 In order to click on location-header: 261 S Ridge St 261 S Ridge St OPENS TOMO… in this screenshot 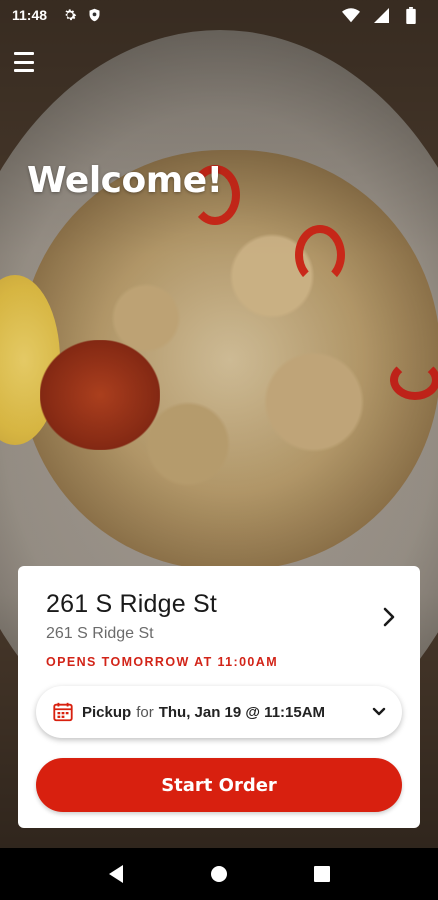, I will do `click(224, 629)`.